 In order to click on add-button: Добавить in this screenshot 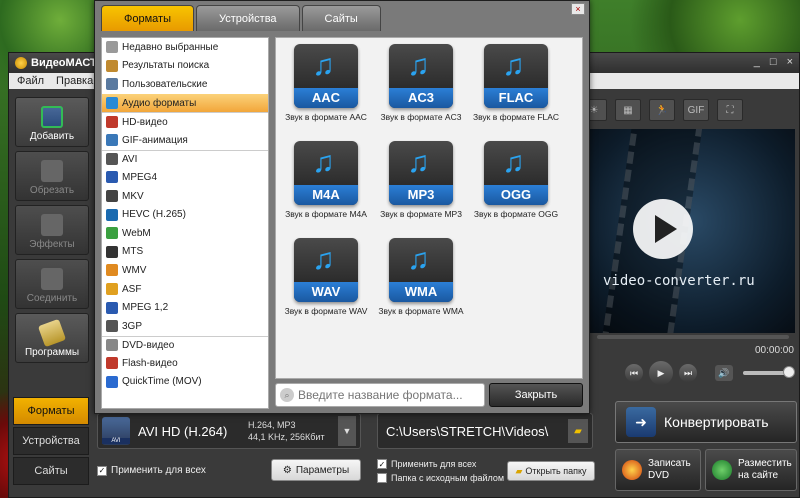, I will do `click(52, 122)`.